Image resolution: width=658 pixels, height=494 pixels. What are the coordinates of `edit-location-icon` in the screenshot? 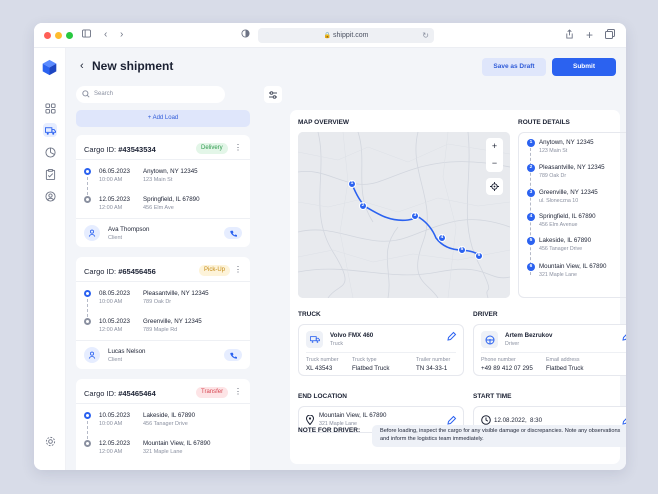 It's located at (452, 420).